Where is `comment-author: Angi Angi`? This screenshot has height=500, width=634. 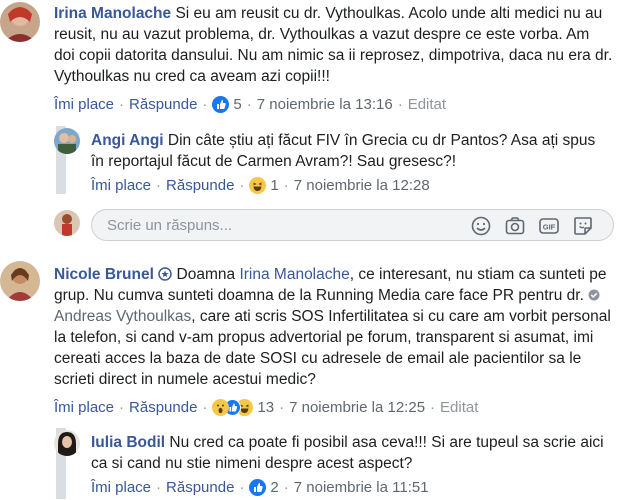 comment-author: Angi Angi is located at coordinates (127, 140).